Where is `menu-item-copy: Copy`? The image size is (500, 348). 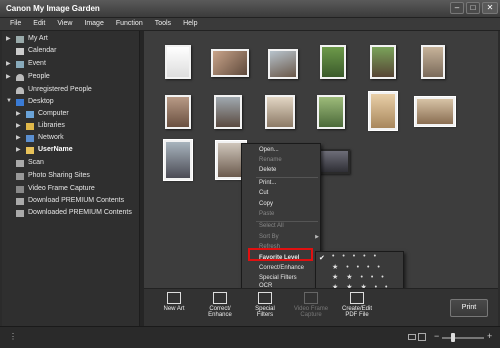
menu-item-copy: Copy is located at coordinates (282, 205).